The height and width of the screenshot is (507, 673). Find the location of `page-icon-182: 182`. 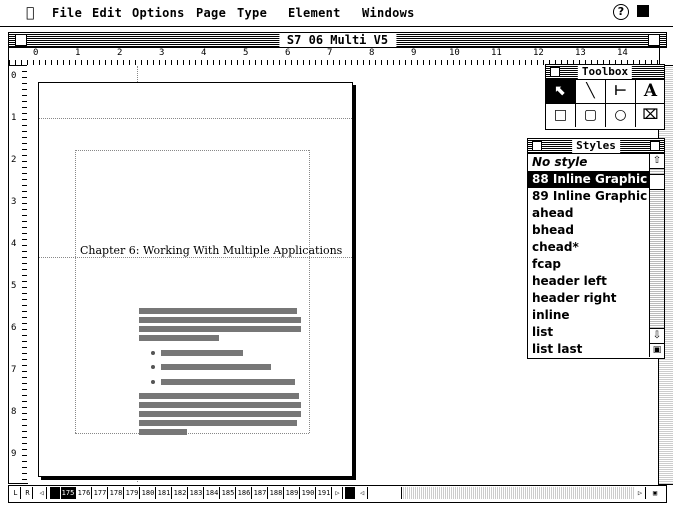

page-icon-182: 182 is located at coordinates (180, 493).